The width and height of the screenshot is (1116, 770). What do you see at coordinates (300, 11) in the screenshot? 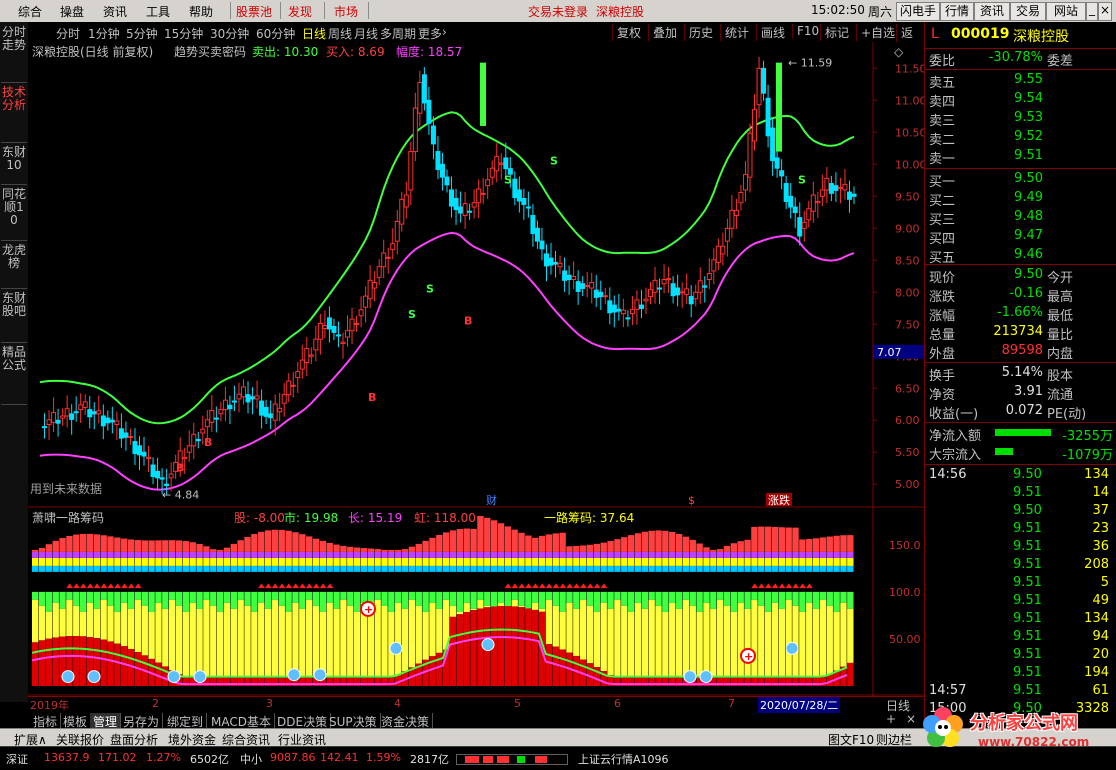
I see `menu-item-discover: 发现` at bounding box center [300, 11].